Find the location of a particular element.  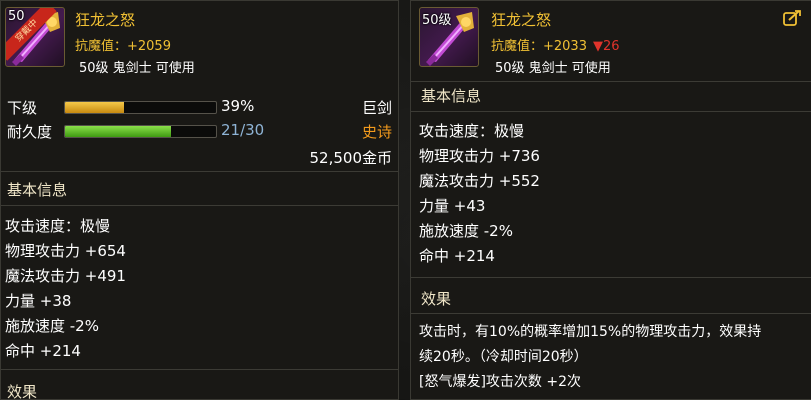

item-level-badge: 50级 is located at coordinates (437, 20).